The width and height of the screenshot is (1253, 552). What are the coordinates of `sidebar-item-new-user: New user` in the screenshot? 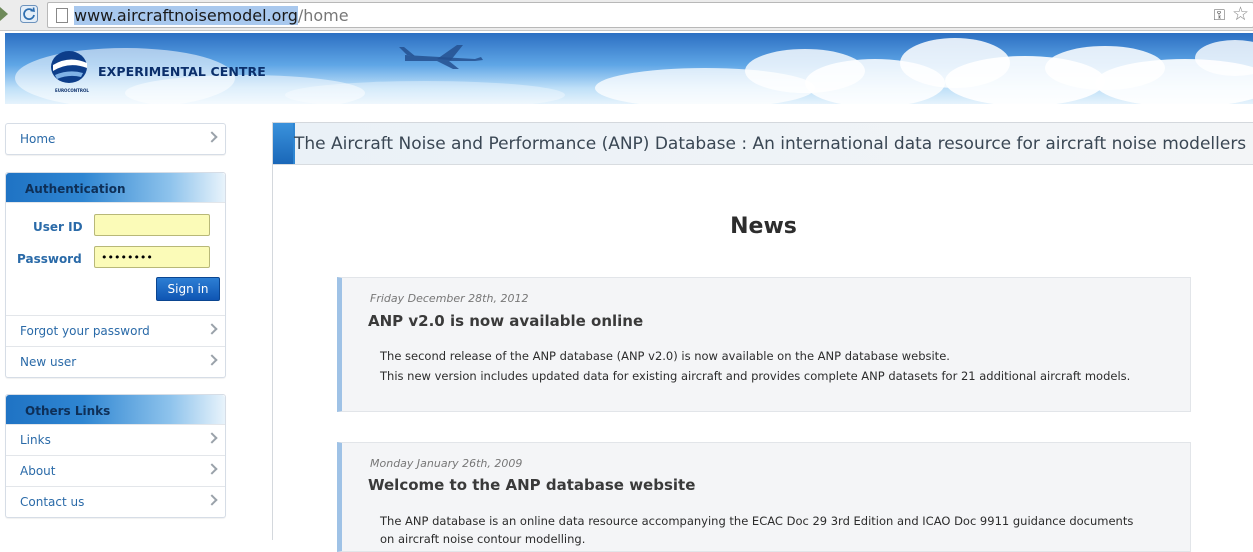 It's located at (115, 361).